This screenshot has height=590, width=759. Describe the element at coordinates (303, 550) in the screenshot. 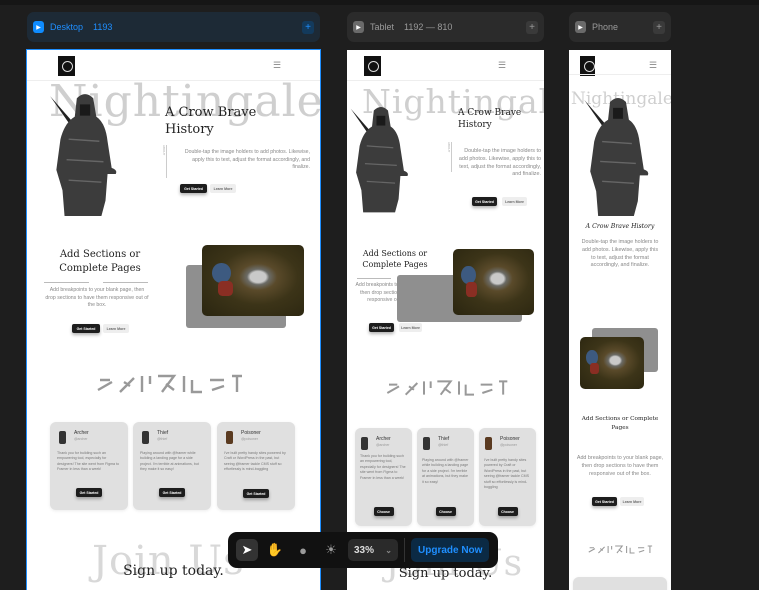

I see `comment-tool-icon: ●` at that location.